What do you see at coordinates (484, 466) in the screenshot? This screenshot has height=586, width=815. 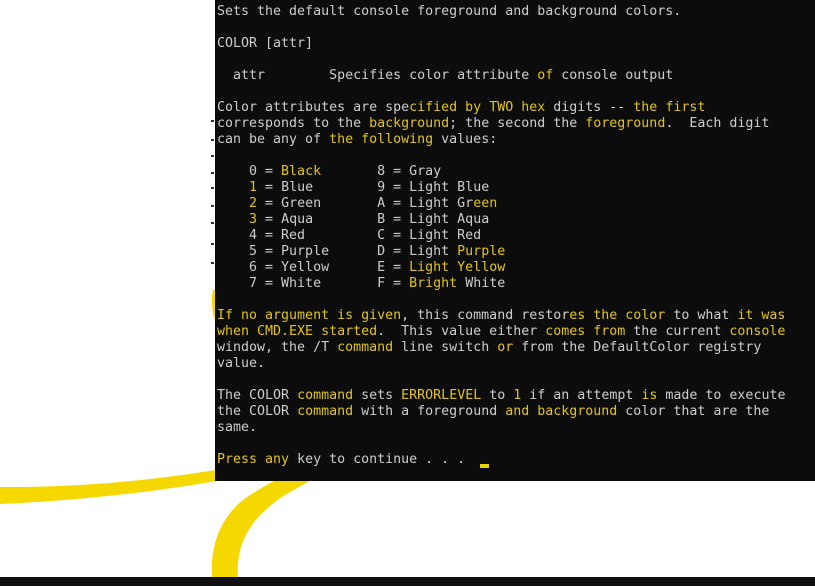 I see `text-cursor` at bounding box center [484, 466].